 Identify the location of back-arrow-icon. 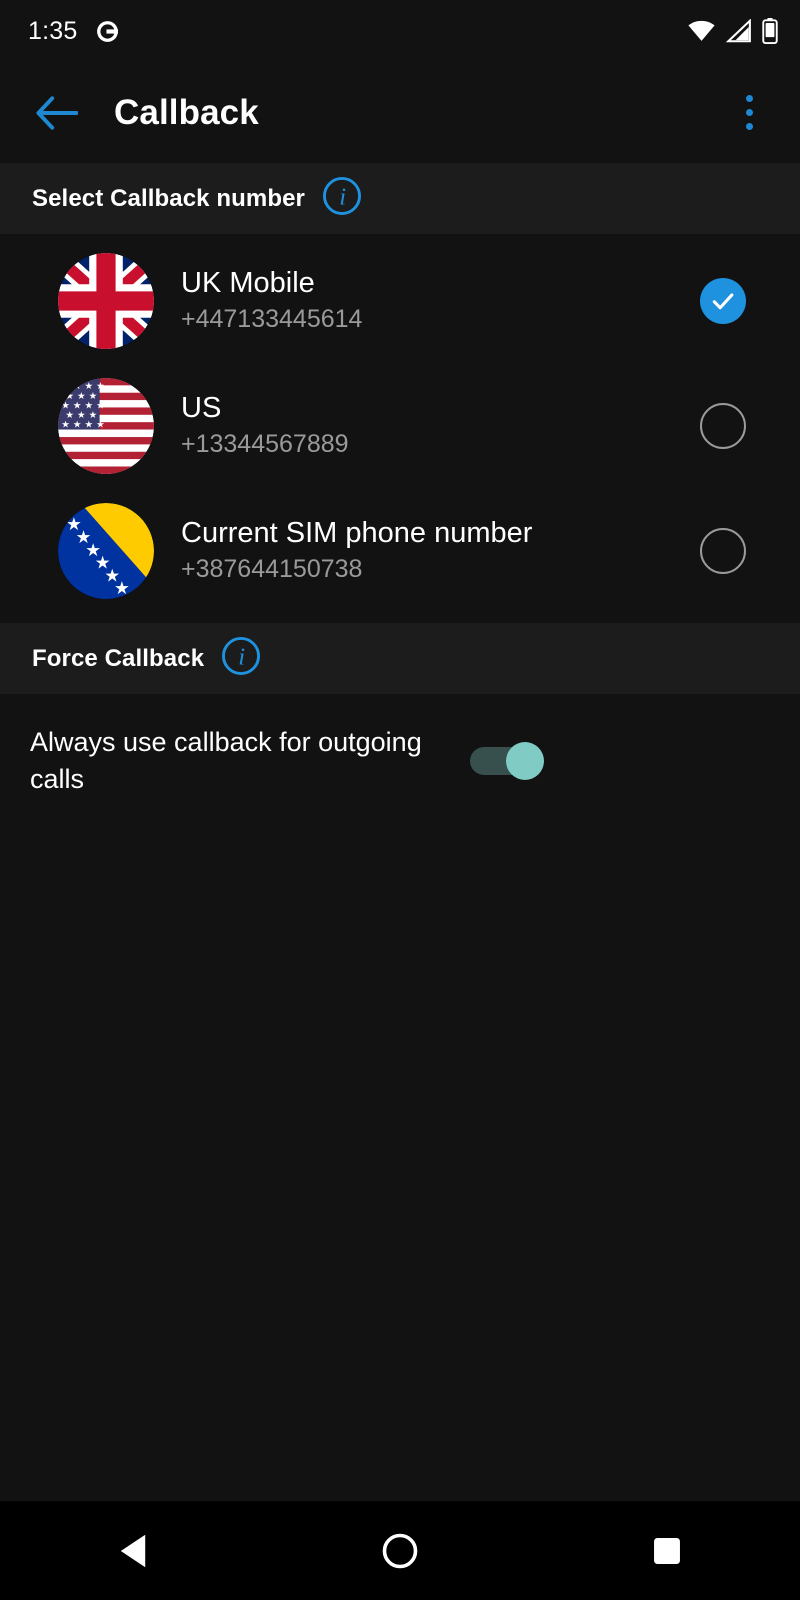
(57, 113).